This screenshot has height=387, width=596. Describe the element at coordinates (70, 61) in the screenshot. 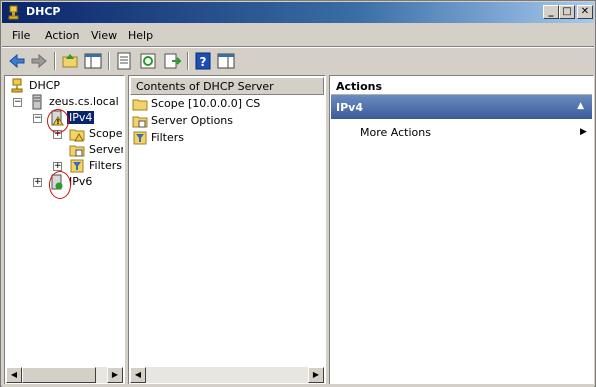

I see `up-folder-icon` at that location.